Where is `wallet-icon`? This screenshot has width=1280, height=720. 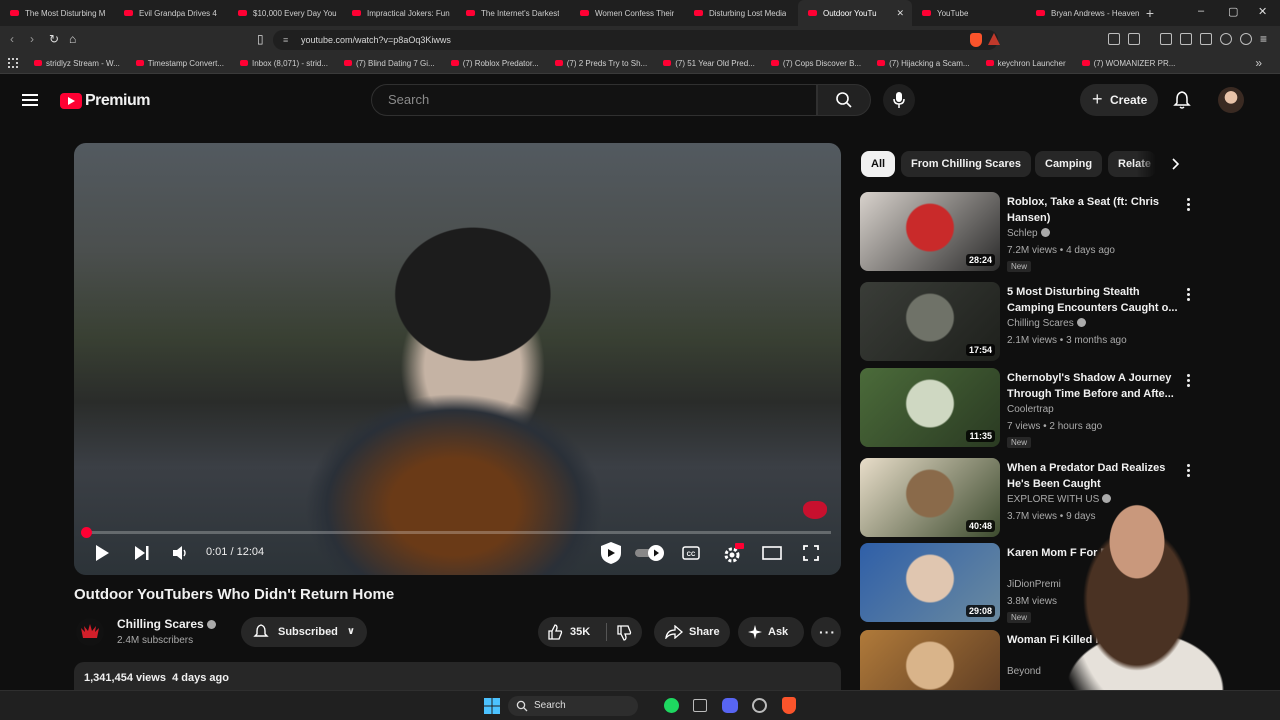
wallet-icon is located at coordinates (1206, 39).